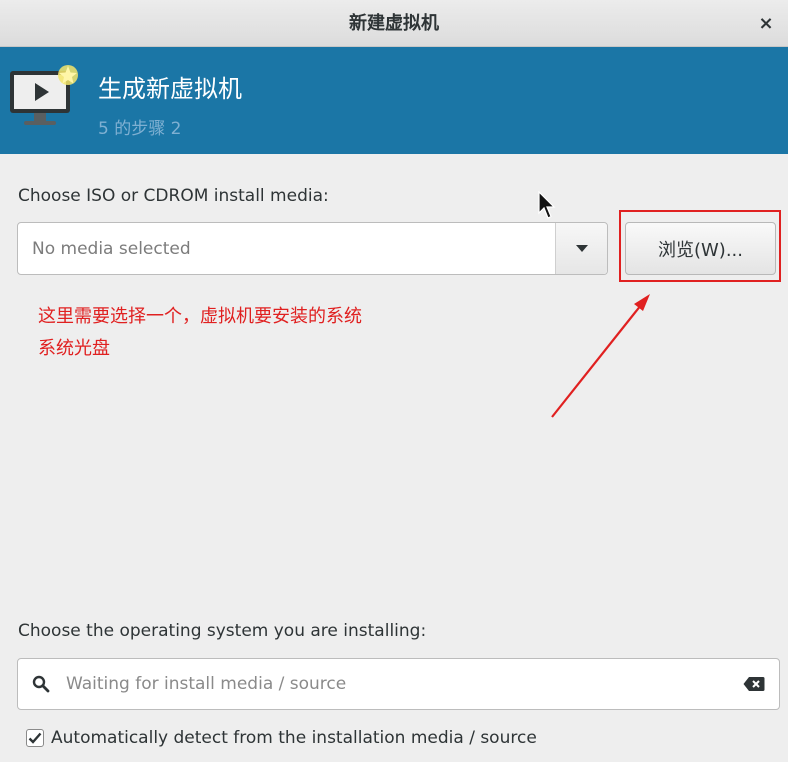  I want to click on annotation-highlight-box, so click(700, 246).